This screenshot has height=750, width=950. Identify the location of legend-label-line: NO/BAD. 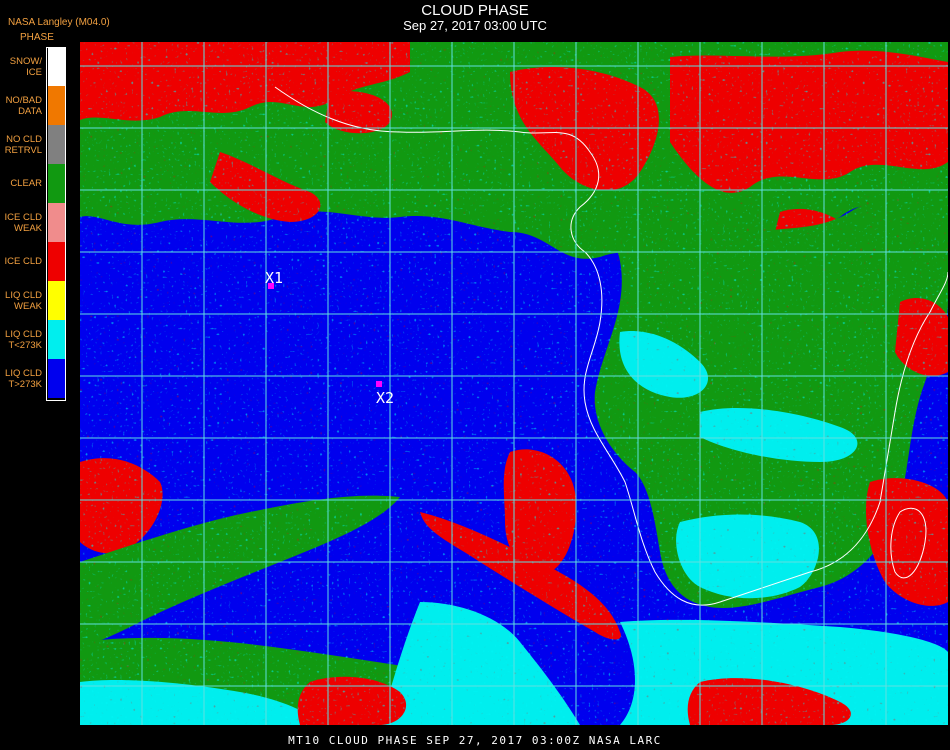
(23, 100).